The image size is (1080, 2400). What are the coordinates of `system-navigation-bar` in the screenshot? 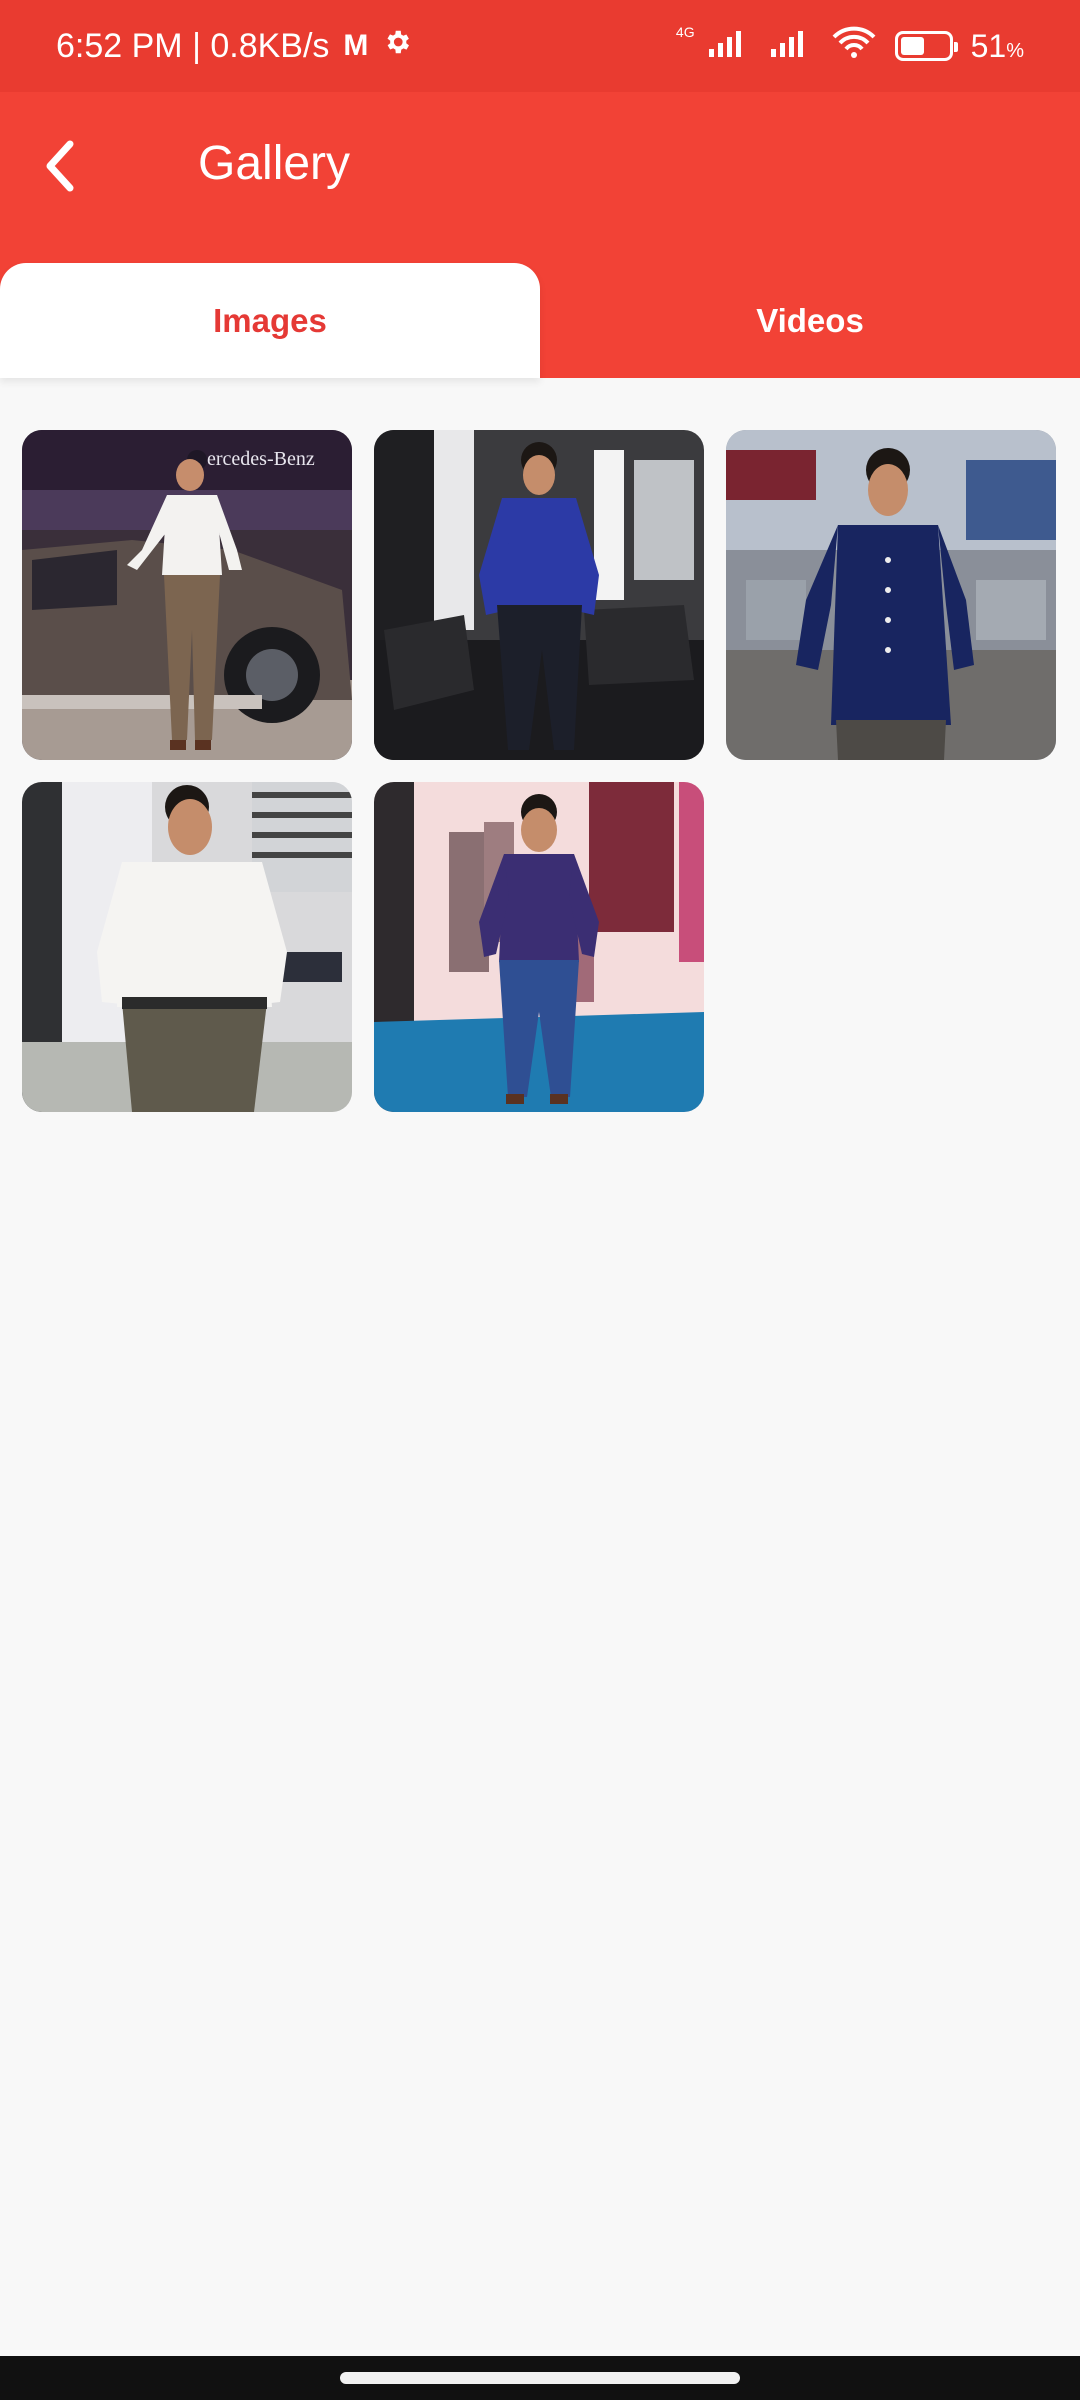 It's located at (540, 2378).